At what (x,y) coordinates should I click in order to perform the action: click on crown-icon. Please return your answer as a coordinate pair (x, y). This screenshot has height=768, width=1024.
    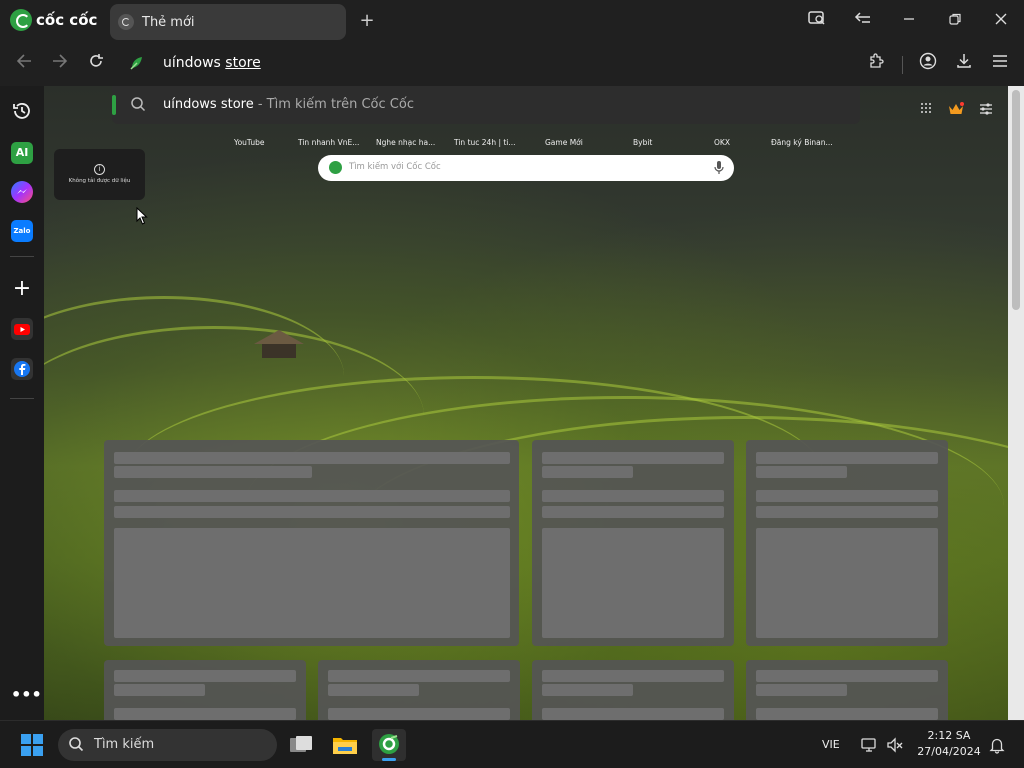
    Looking at the image, I should click on (956, 110).